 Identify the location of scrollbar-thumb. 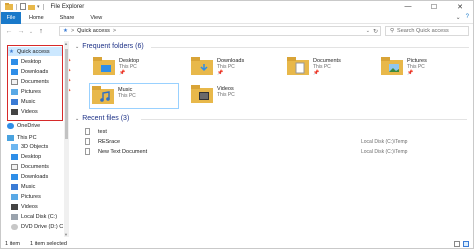
(66, 94).